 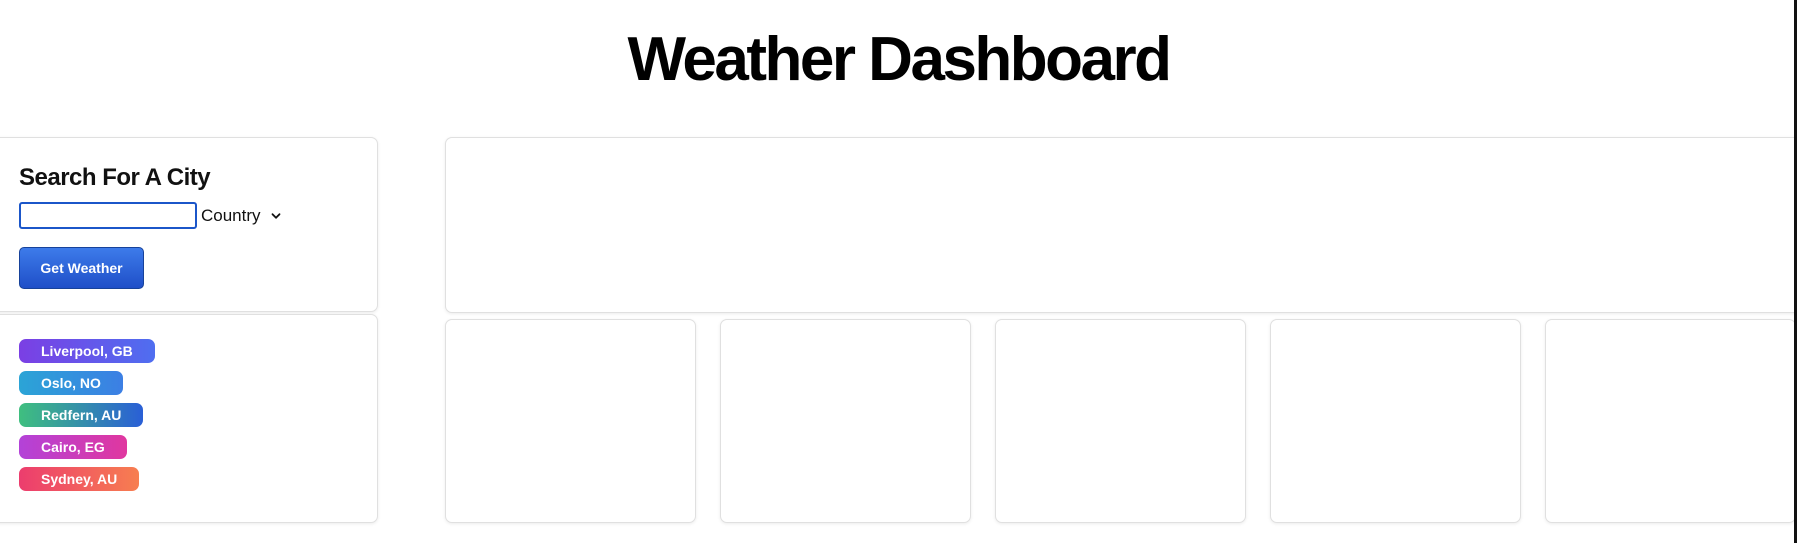 What do you see at coordinates (899, 59) in the screenshot?
I see `page-title: Weather Dashboard` at bounding box center [899, 59].